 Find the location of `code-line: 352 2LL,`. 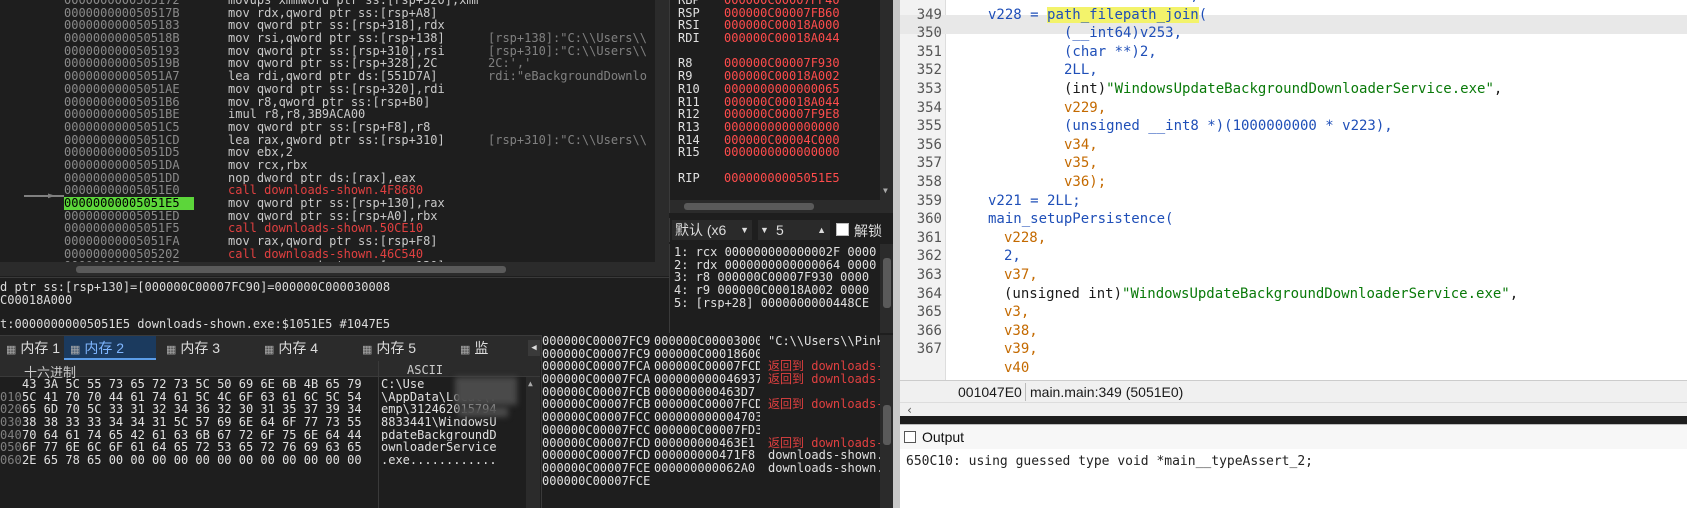

code-line: 352 2LL, is located at coordinates (1293, 70).